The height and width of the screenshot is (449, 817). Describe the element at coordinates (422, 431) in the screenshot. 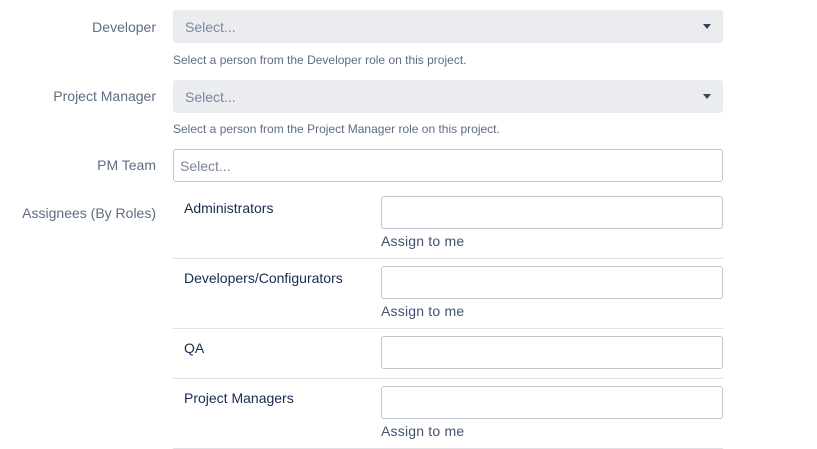

I see `assign-to-me-link-project-managers: Assign to me` at that location.